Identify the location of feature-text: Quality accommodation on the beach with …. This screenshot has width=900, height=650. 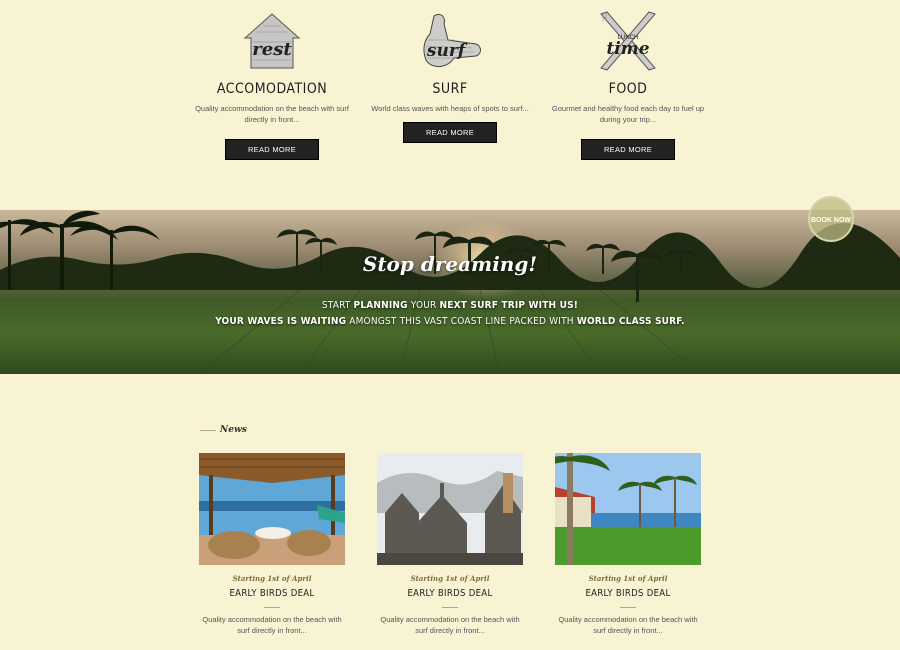
(272, 114).